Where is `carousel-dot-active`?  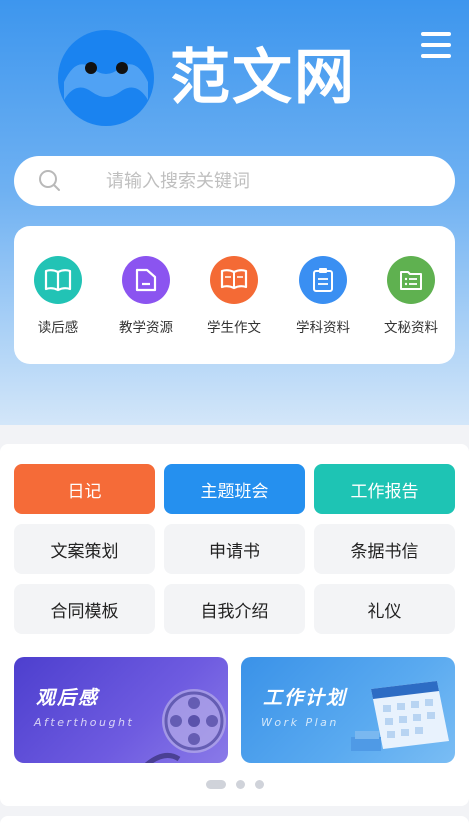
carousel-dot-active is located at coordinates (215, 784).